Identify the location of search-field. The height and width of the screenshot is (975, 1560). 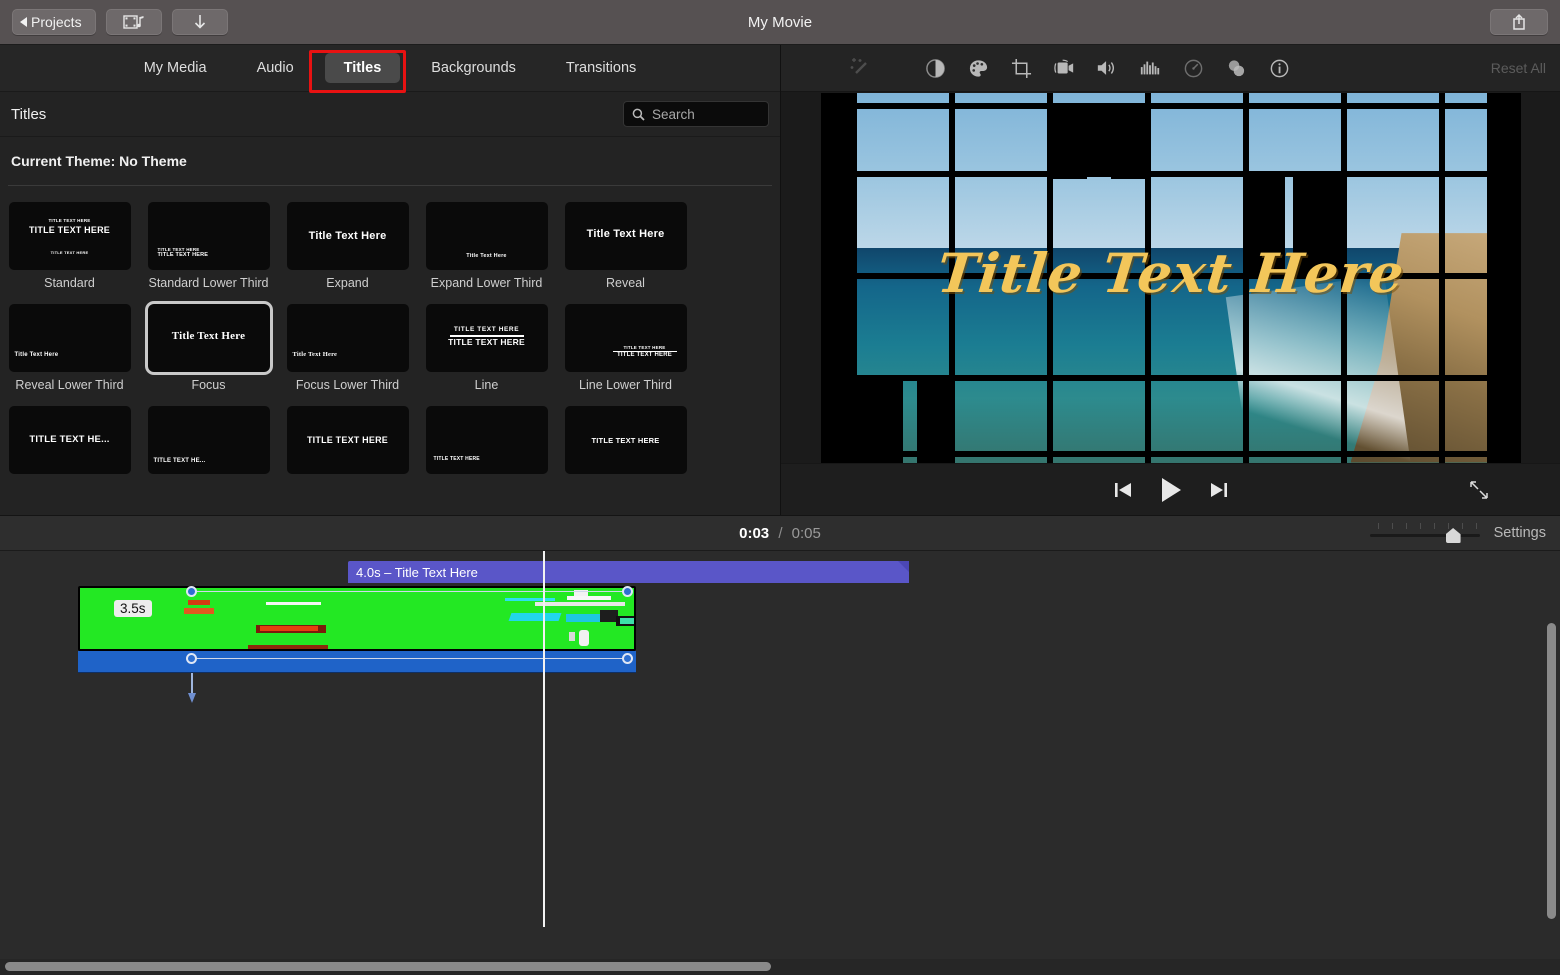
(696, 114).